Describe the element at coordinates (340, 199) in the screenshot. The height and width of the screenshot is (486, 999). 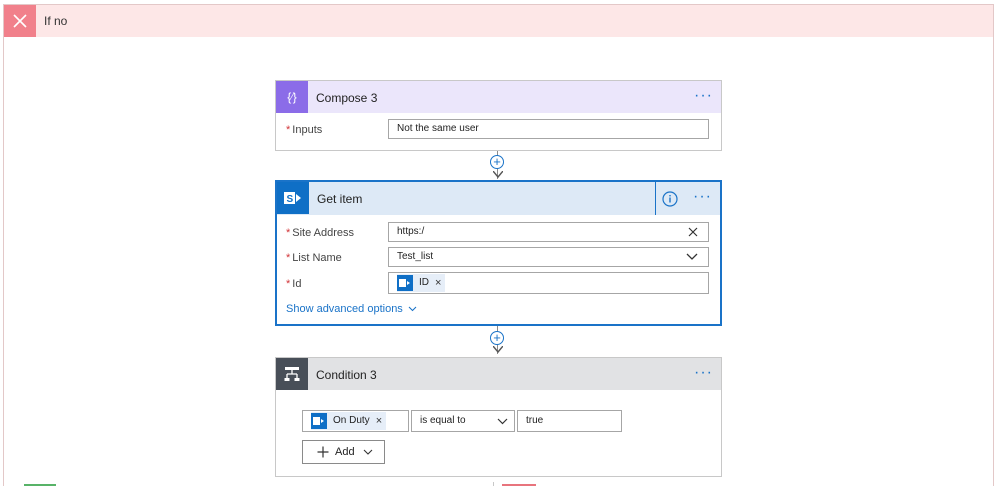
I see `get-item-title: Get item` at that location.